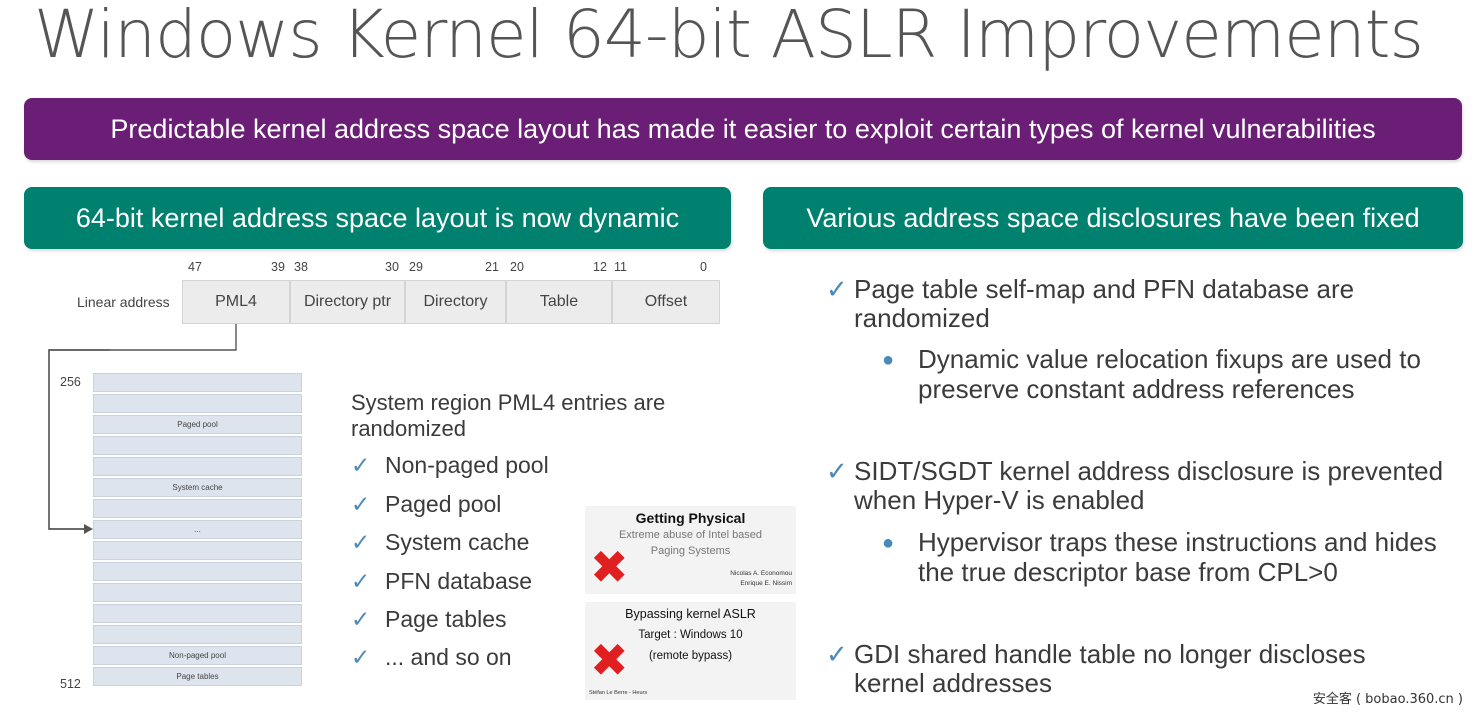 The width and height of the screenshot is (1477, 715). Describe the element at coordinates (70, 382) in the screenshot. I see `pml4-top-label: 256` at that location.